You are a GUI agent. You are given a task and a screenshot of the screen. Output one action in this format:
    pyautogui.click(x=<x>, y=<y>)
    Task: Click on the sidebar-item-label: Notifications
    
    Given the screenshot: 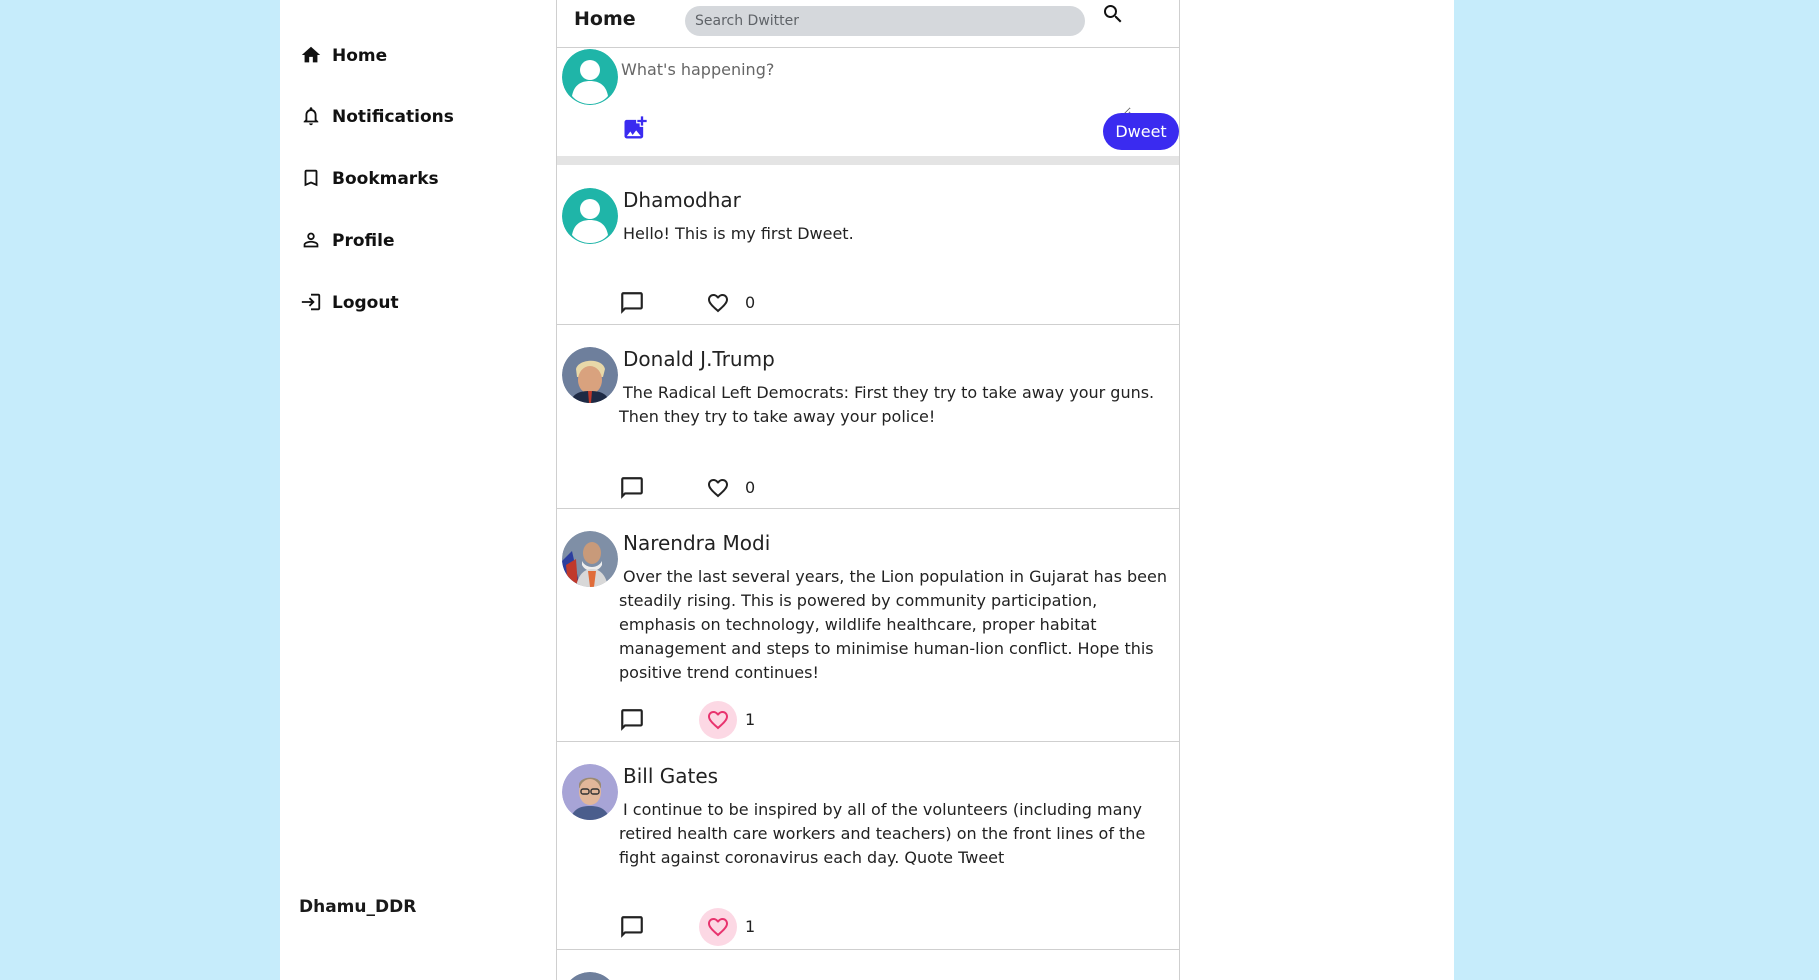 What is the action you would take?
    pyautogui.click(x=393, y=117)
    